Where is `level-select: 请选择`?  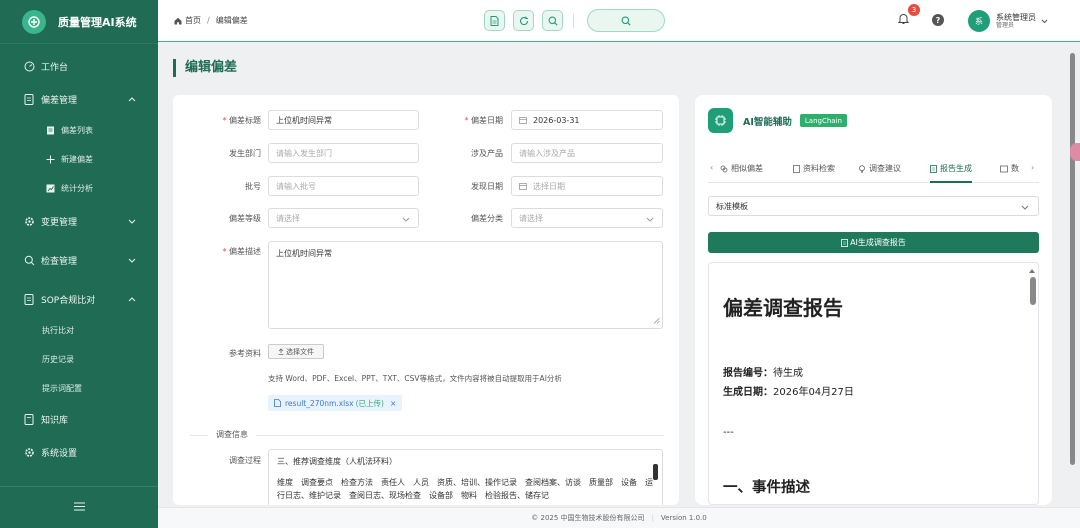
level-select: 请选择 is located at coordinates (343, 218).